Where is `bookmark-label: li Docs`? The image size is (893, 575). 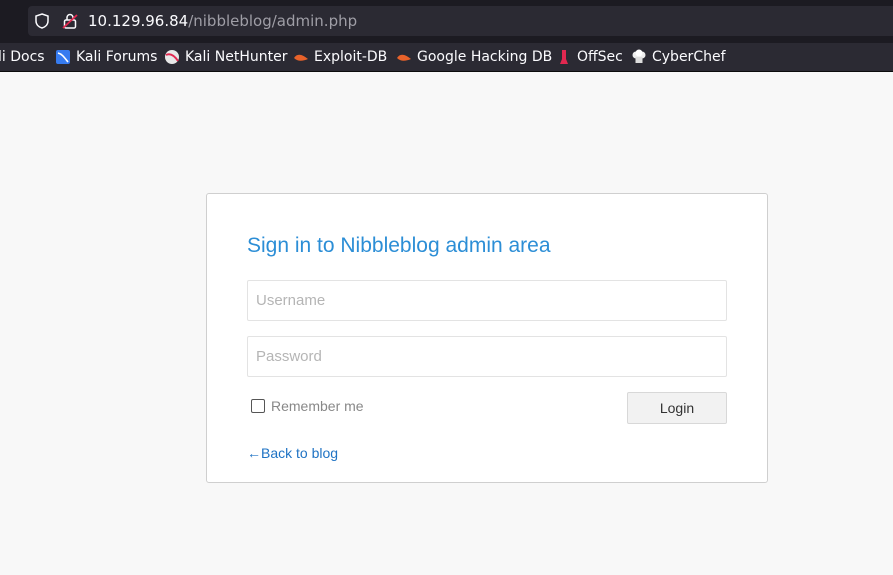 bookmark-label: li Docs is located at coordinates (22, 57).